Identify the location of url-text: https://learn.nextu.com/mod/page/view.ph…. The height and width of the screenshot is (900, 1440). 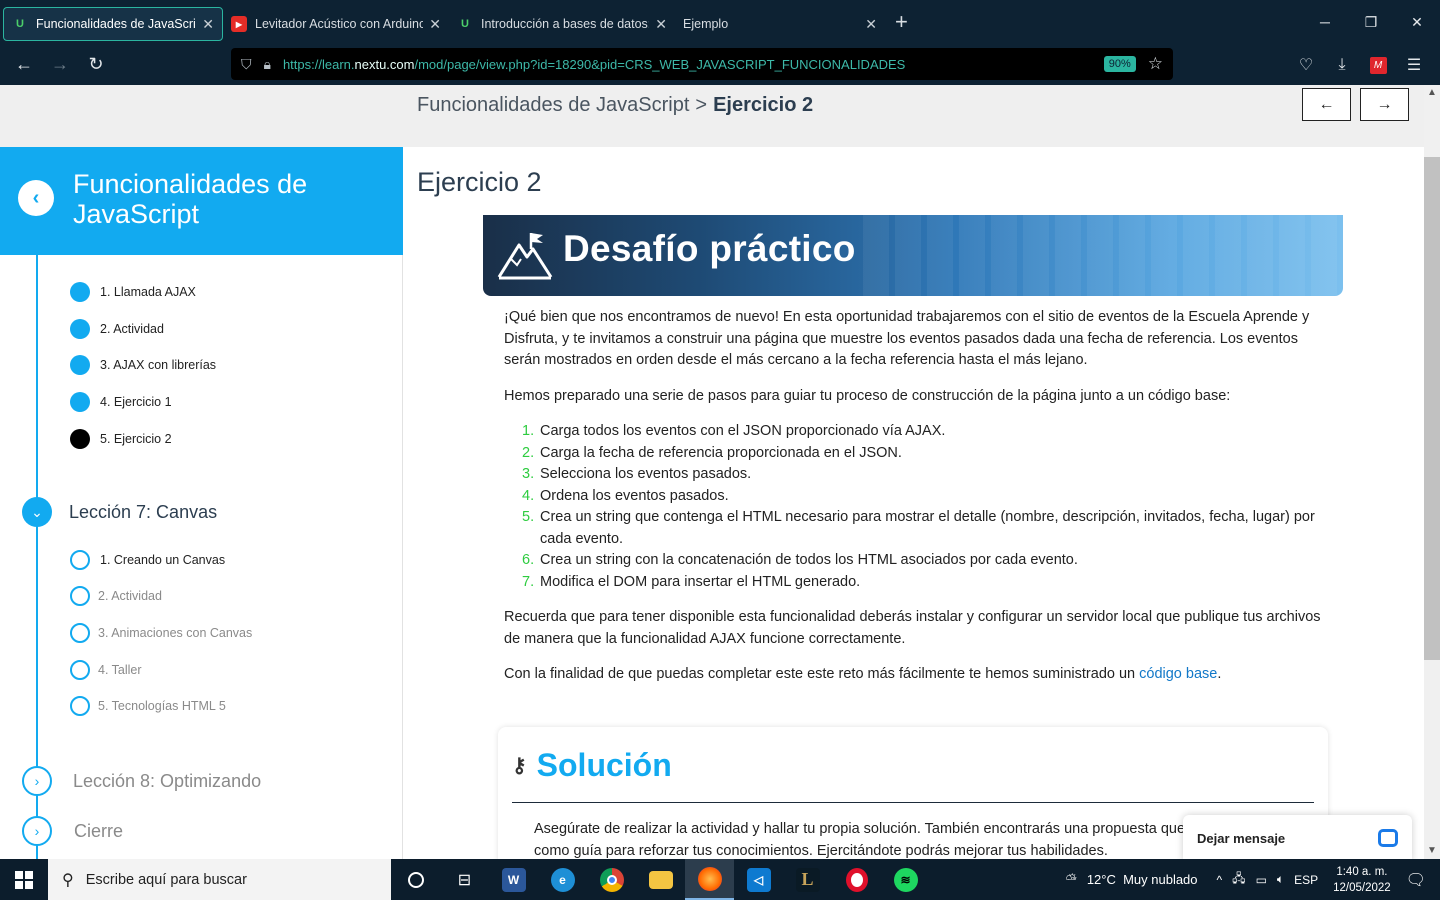
(693, 64).